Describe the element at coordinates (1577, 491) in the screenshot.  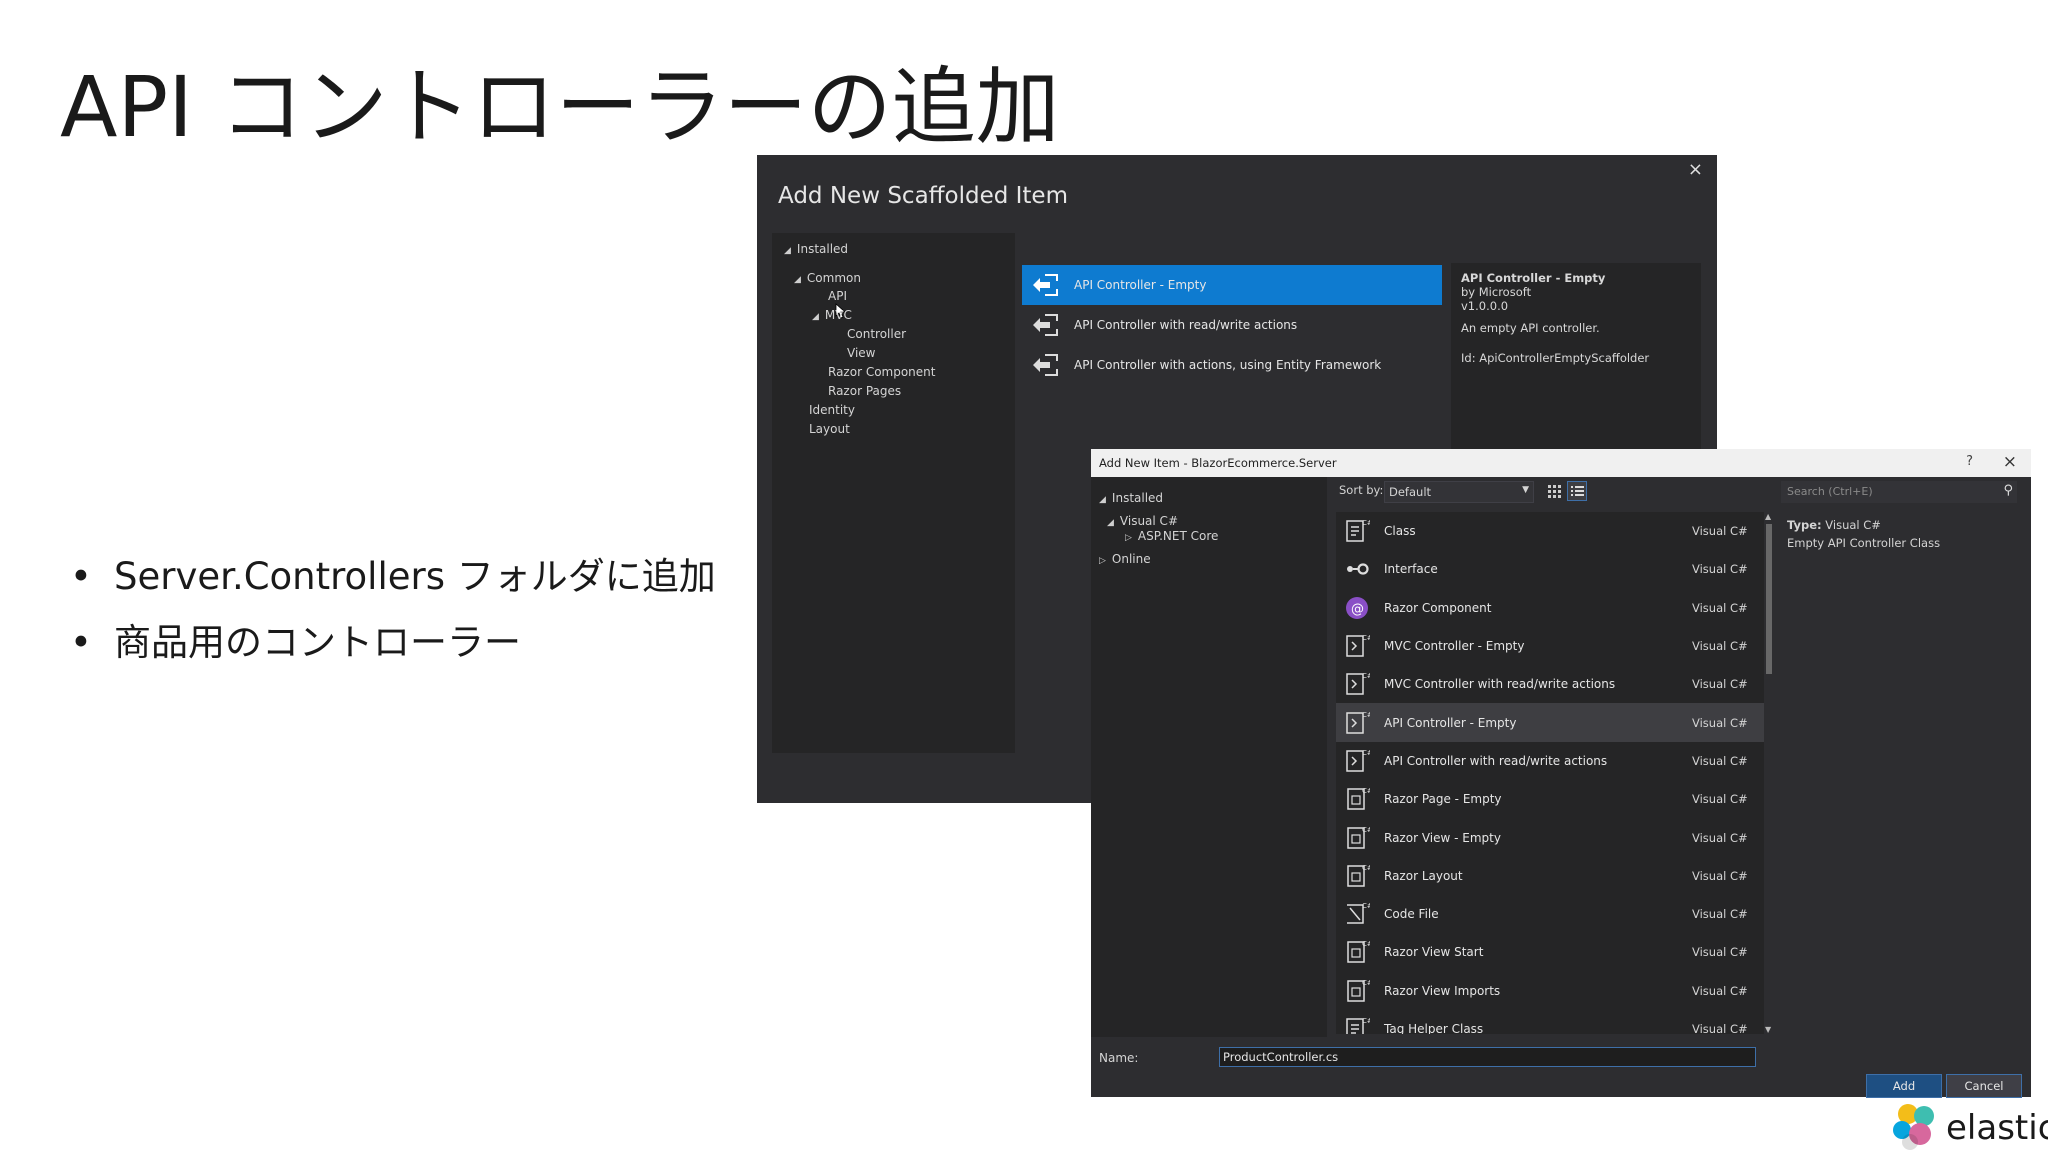
I see `list-view-icon` at that location.